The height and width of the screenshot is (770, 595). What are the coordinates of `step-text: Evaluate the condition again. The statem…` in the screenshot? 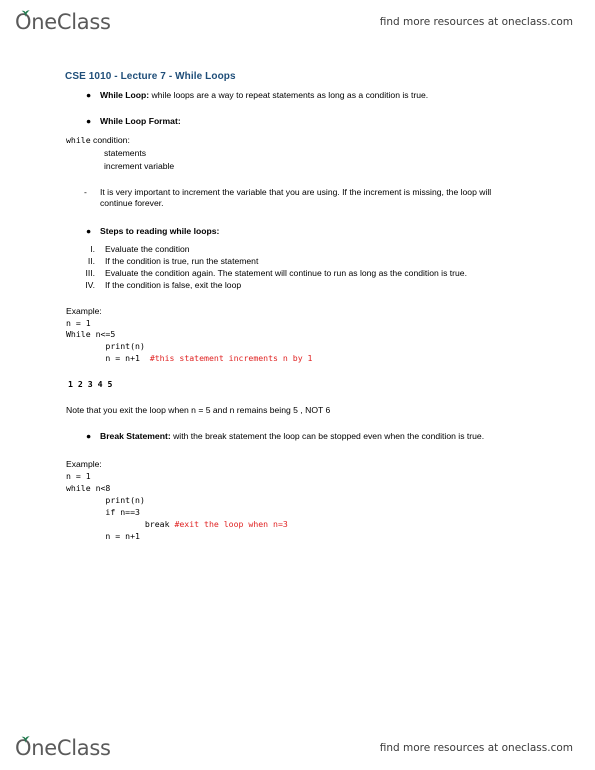 It's located at (286, 272).